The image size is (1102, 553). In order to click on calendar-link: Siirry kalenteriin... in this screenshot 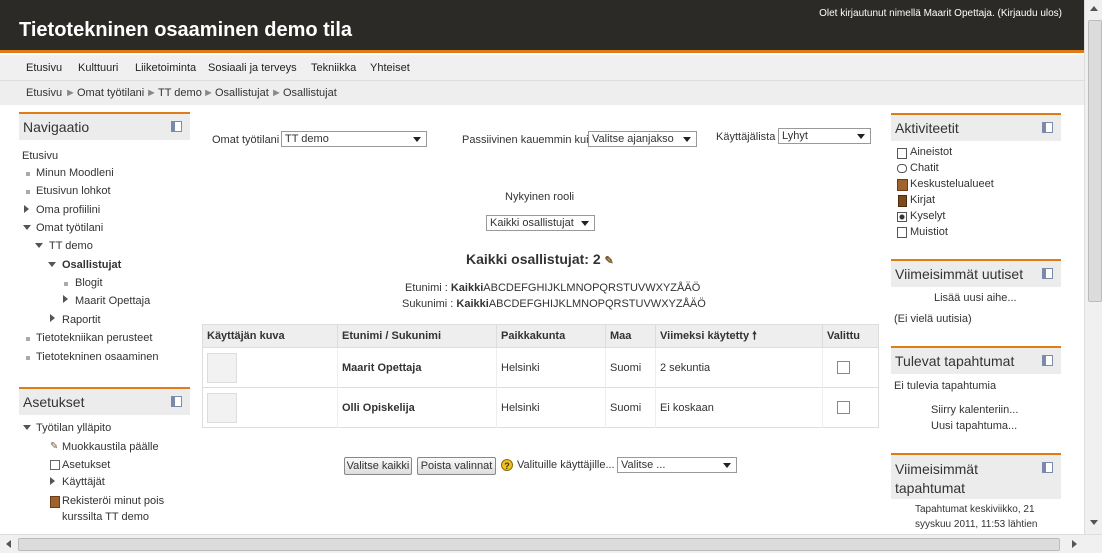, I will do `click(974, 410)`.